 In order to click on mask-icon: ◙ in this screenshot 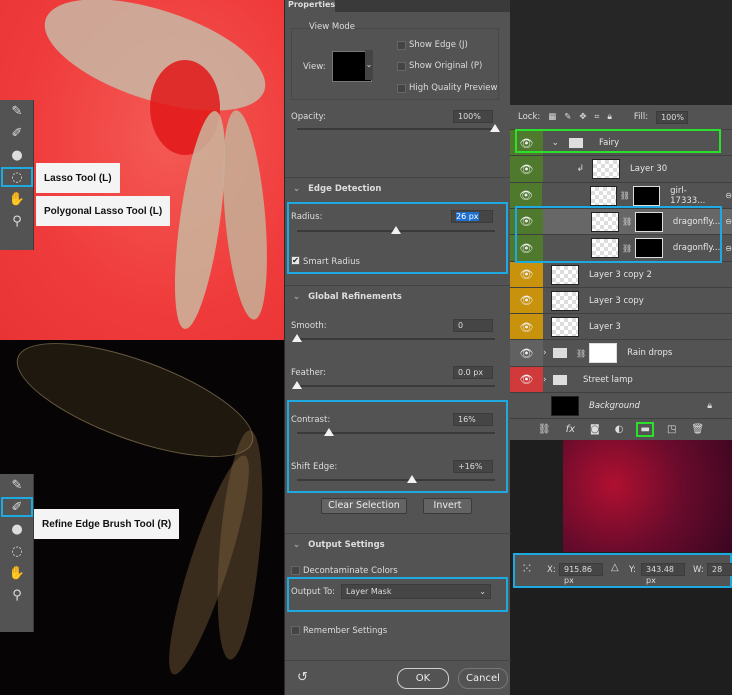, I will do `click(595, 429)`.